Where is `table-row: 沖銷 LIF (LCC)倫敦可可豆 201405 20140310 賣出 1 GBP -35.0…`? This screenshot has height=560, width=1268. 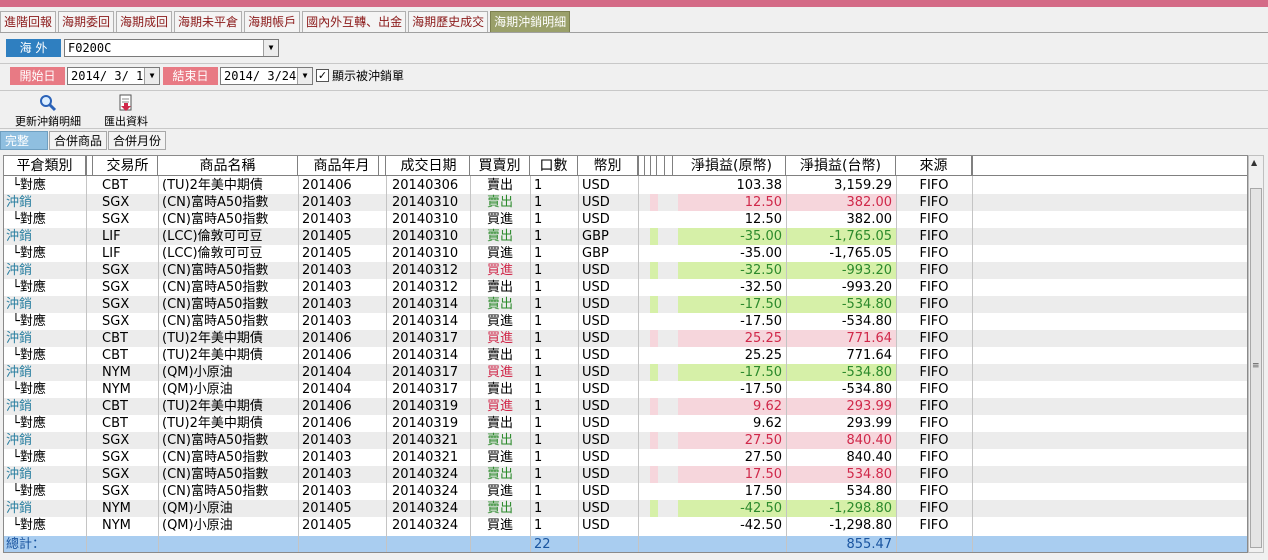 table-row: 沖銷 LIF (LCC)倫敦可可豆 201405 20140310 賣出 1 GBP -35.0… is located at coordinates (625, 236).